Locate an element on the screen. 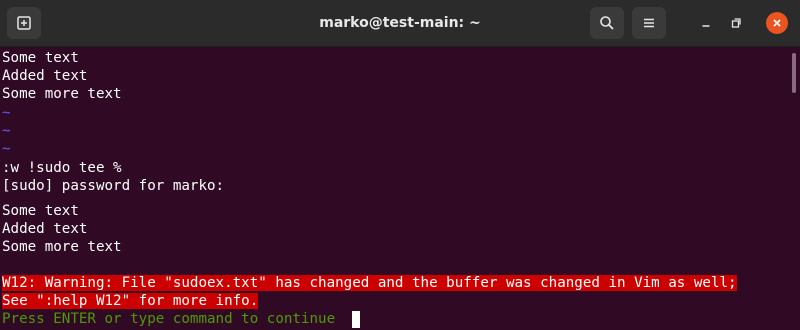 The image size is (800, 330). output-line: Some more text is located at coordinates (62, 247).